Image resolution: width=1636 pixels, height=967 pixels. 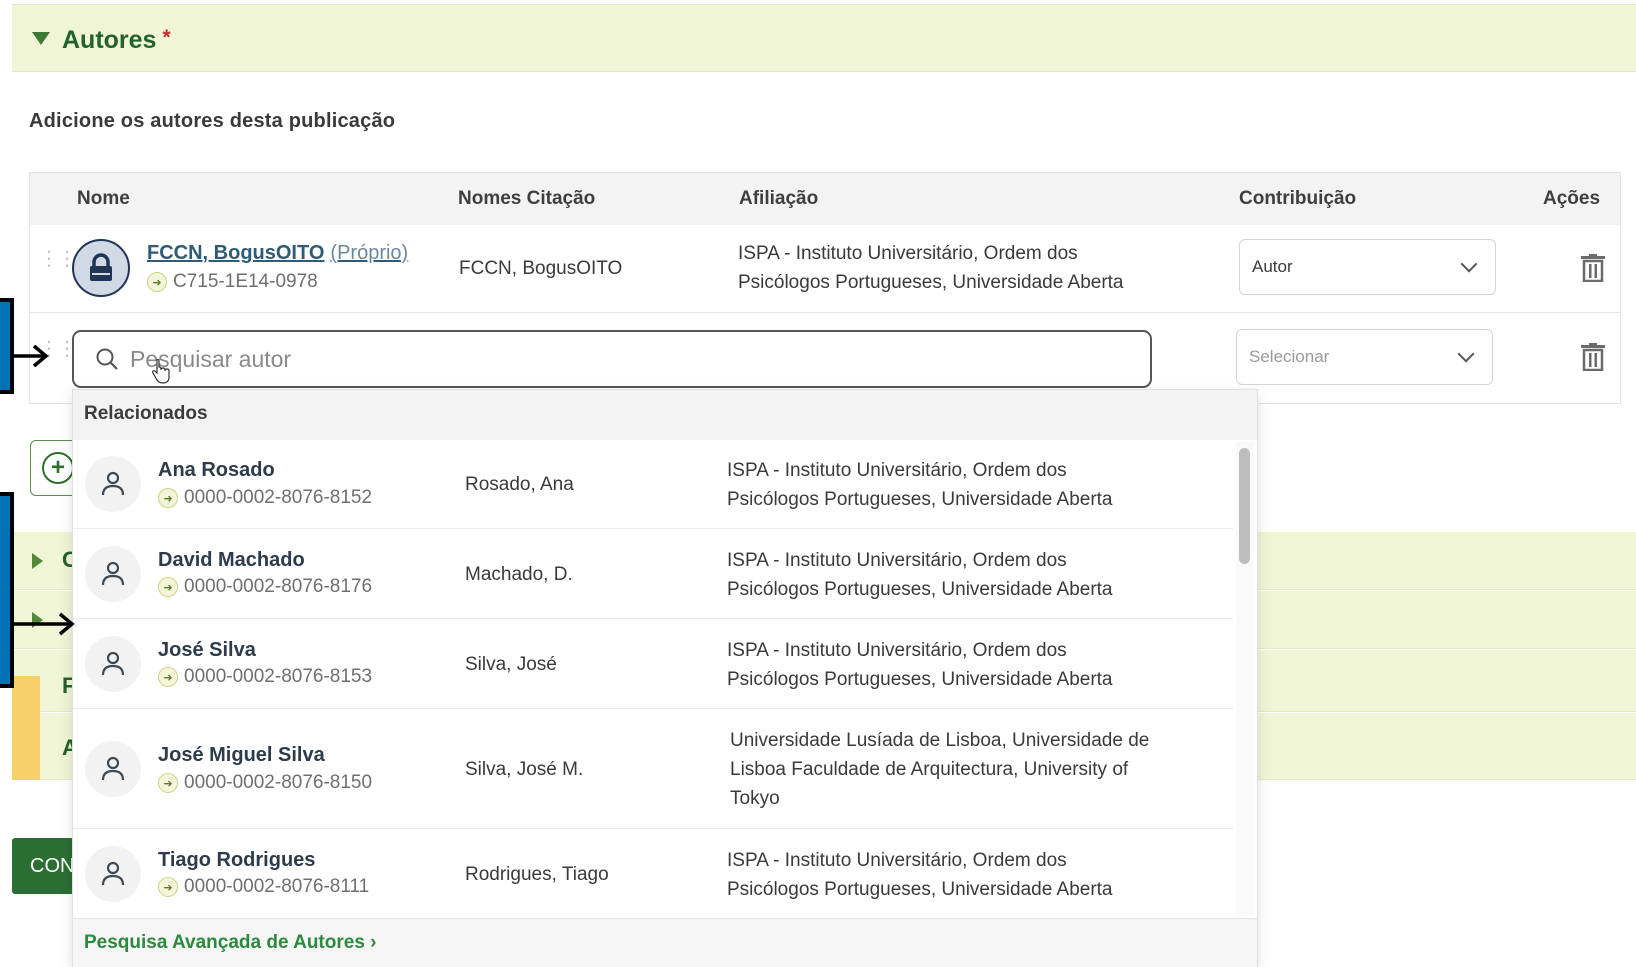 I want to click on author-option-name: David Machado, so click(x=231, y=560).